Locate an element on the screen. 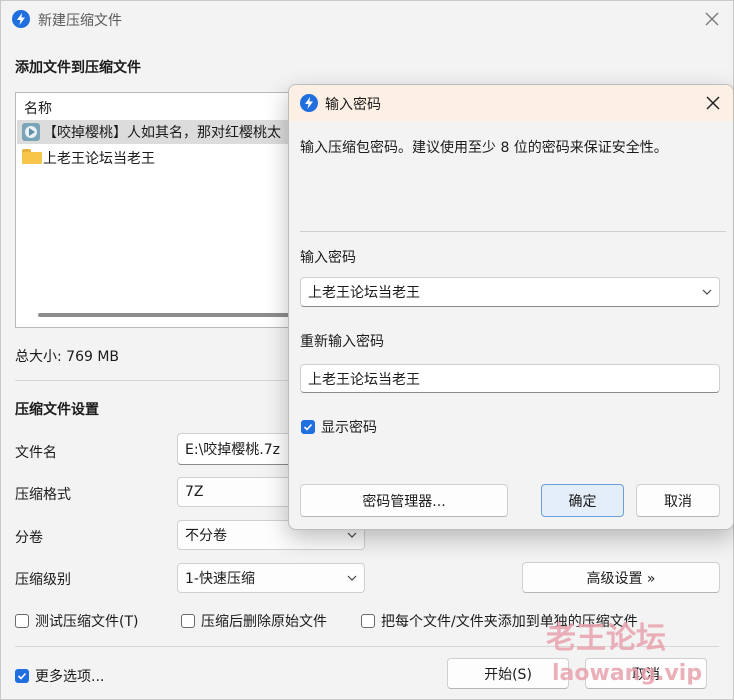 This screenshot has width=734, height=700. window-close-button is located at coordinates (712, 21).